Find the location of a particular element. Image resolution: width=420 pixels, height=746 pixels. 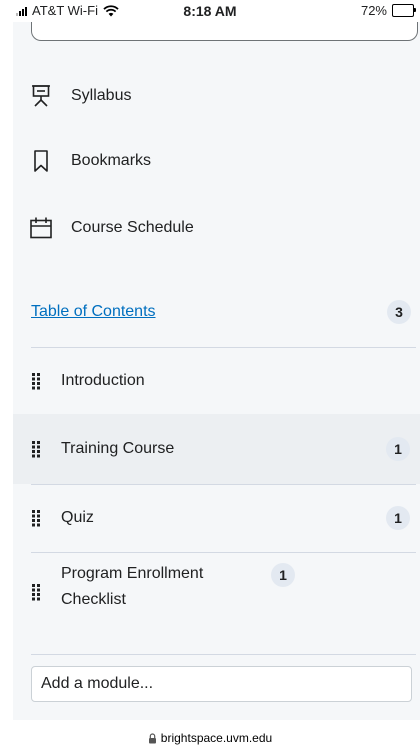

clock: 8:18 AM is located at coordinates (210, 11).